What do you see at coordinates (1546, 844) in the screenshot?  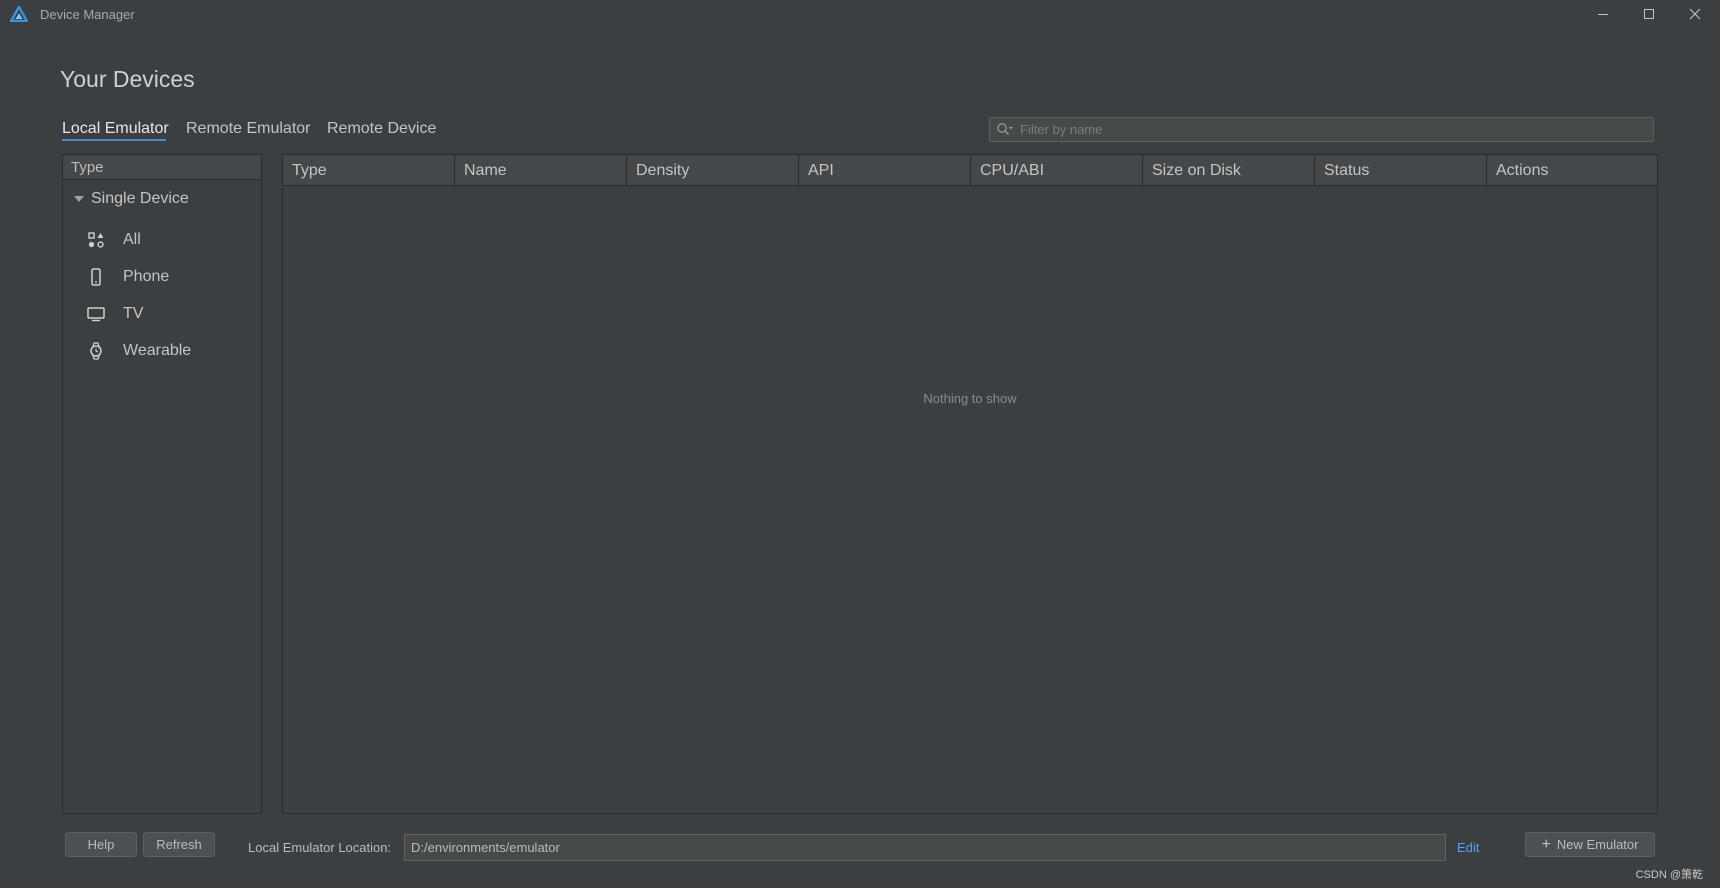 I see `plus-icon: +` at bounding box center [1546, 844].